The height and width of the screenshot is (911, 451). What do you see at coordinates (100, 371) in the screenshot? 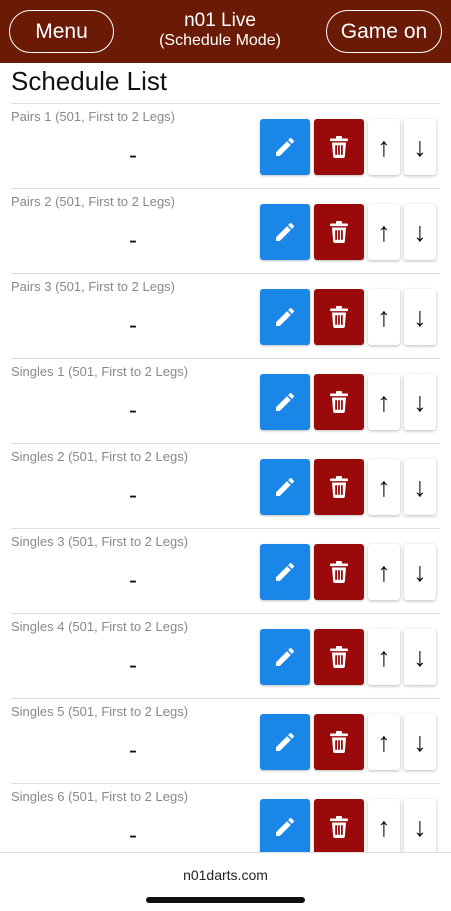
I see `match-label: Singles 1 (501, First to 2 Legs)` at bounding box center [100, 371].